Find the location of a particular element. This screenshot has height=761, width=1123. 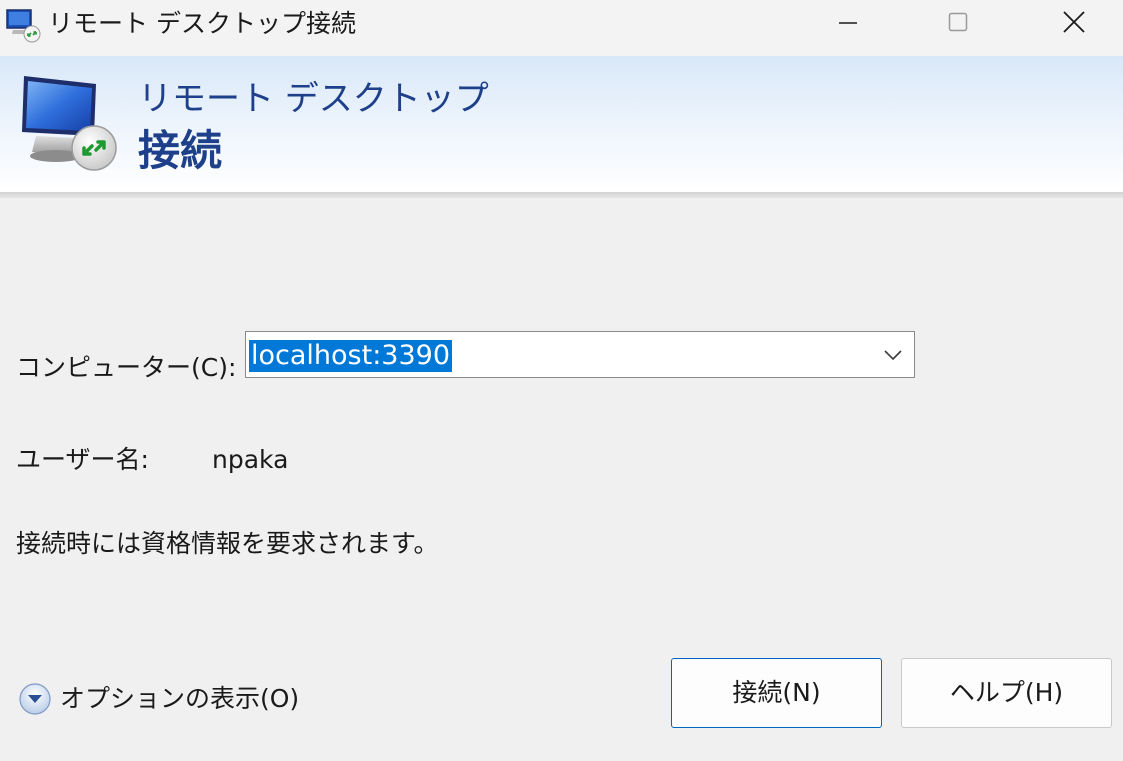

show-options-label: オプションの表示(O) is located at coordinates (179, 699).